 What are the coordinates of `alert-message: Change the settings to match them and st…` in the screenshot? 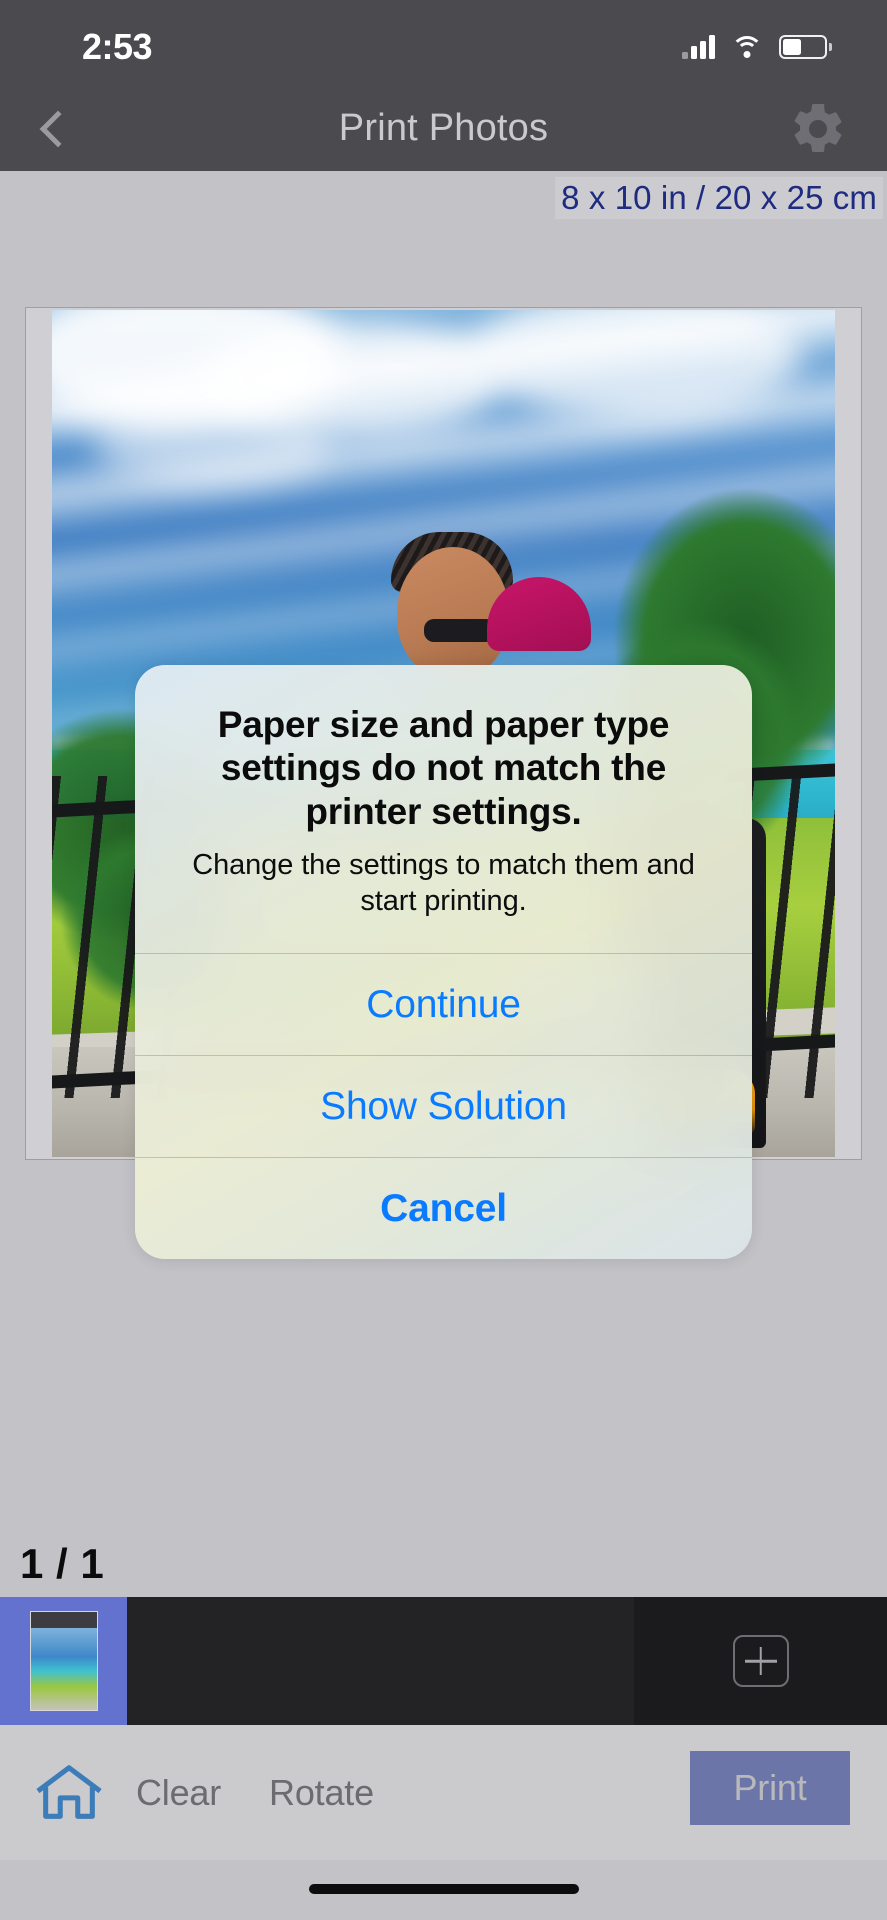 It's located at (443, 883).